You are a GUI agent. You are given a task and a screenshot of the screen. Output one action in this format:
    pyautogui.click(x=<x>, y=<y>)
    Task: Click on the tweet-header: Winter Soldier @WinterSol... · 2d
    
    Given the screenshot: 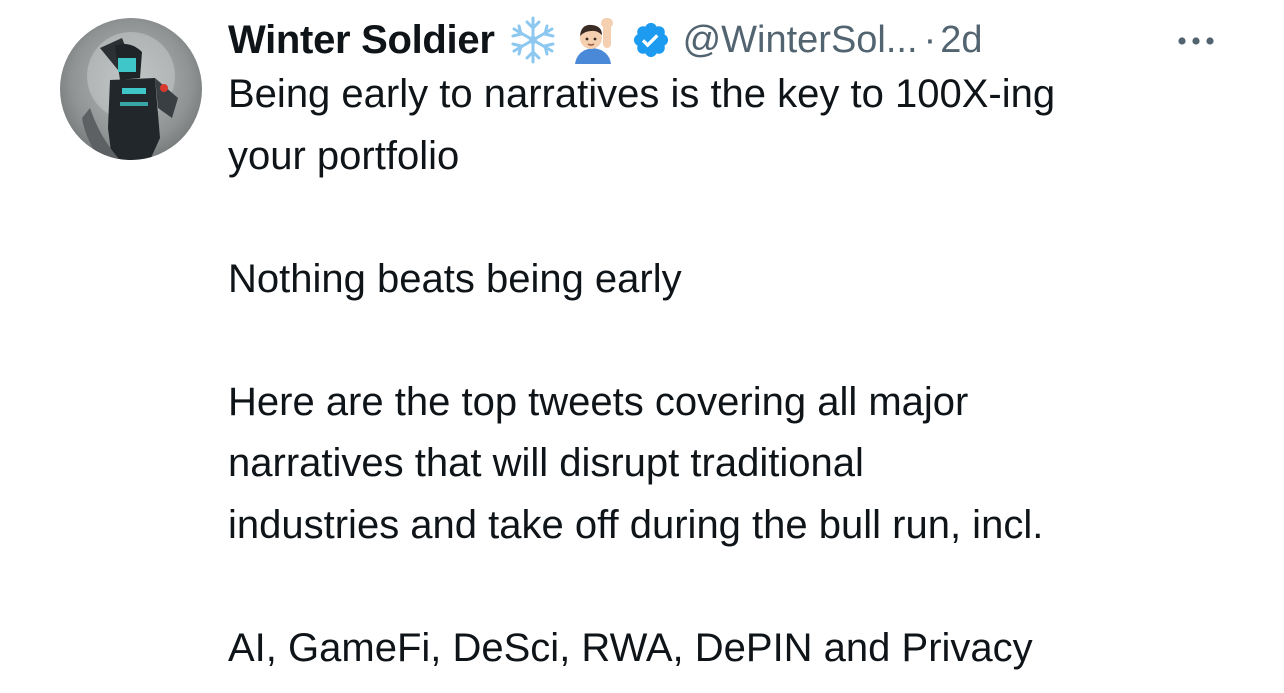 What is the action you would take?
    pyautogui.click(x=743, y=40)
    